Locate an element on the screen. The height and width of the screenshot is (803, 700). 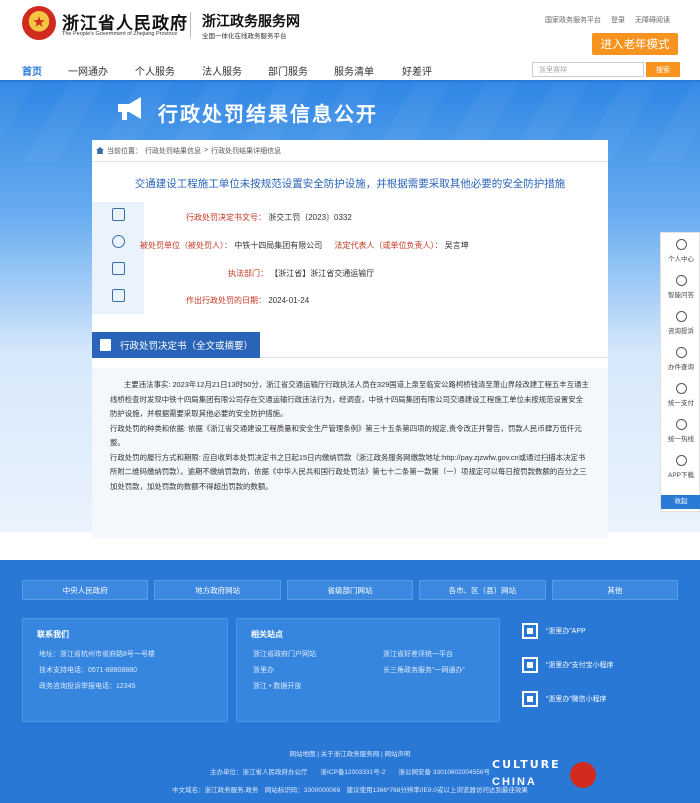
footer-link-bar: 中央人民政府 地方政府网站 省级部门网站 各市、区（县）网站 其他 is located at coordinates (350, 590).